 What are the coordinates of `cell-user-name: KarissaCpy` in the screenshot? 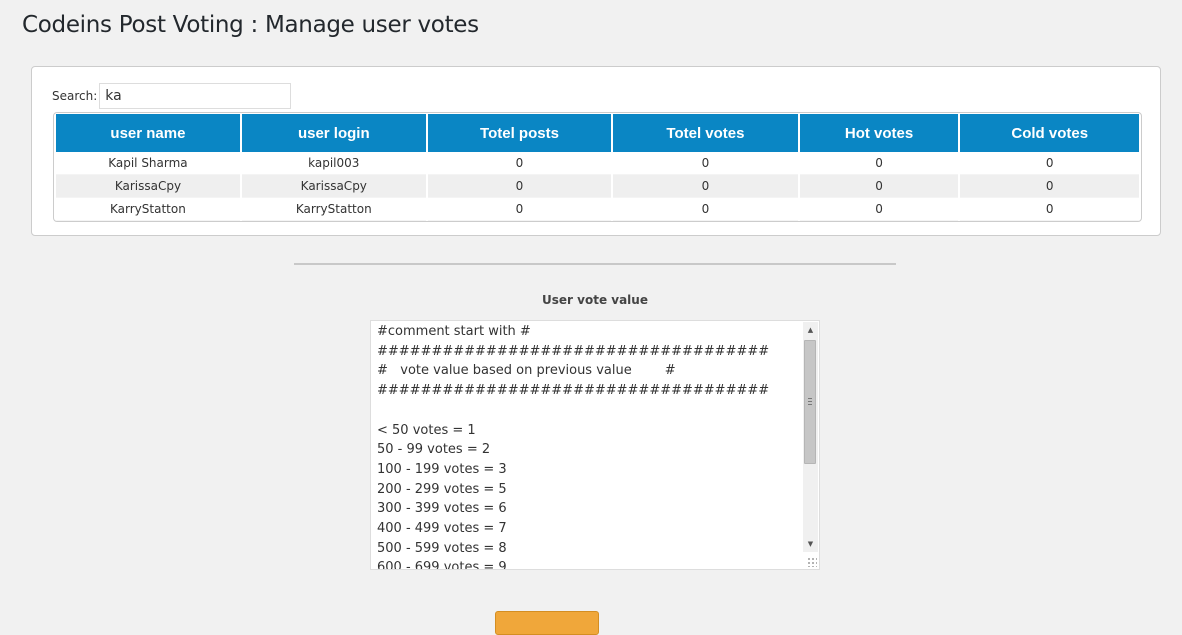 It's located at (148, 186).